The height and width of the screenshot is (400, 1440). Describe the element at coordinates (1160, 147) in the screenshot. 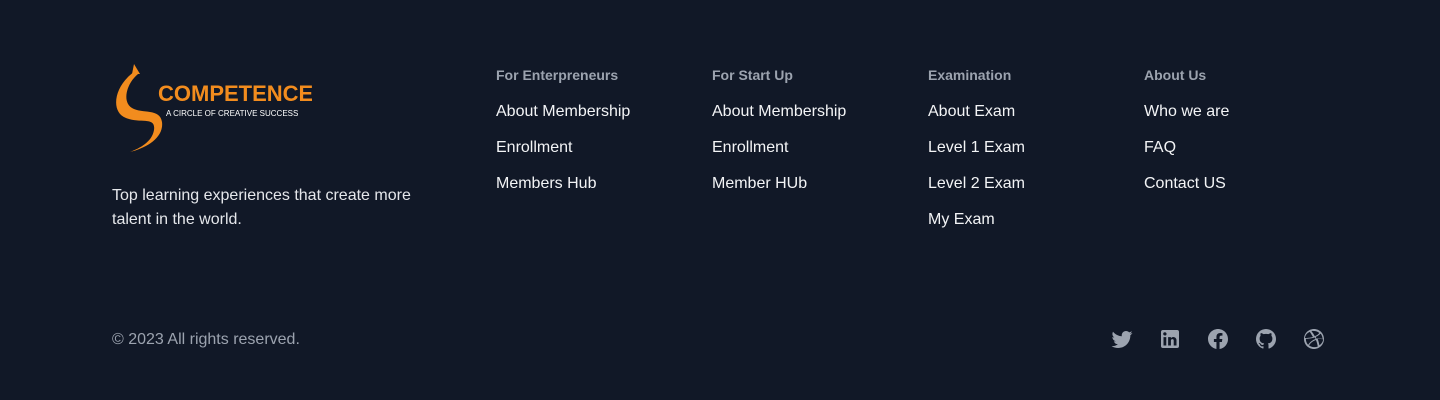

I see `footer-link-faq: FAQ` at that location.